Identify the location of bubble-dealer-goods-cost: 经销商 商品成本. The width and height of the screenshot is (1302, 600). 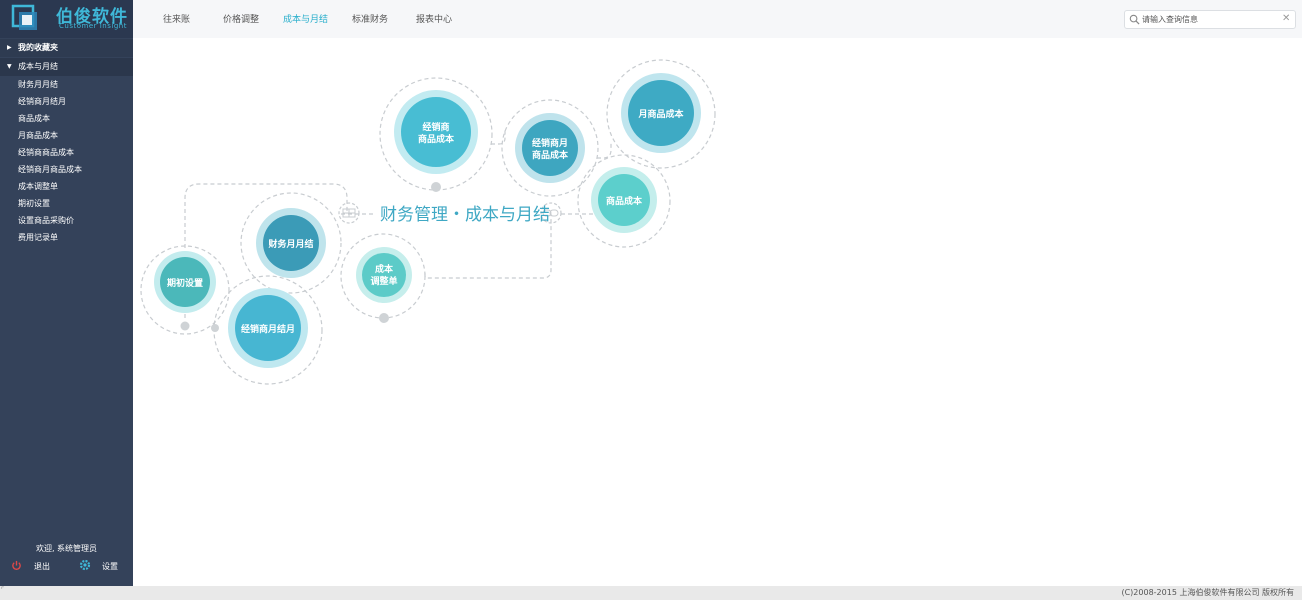
(436, 132).